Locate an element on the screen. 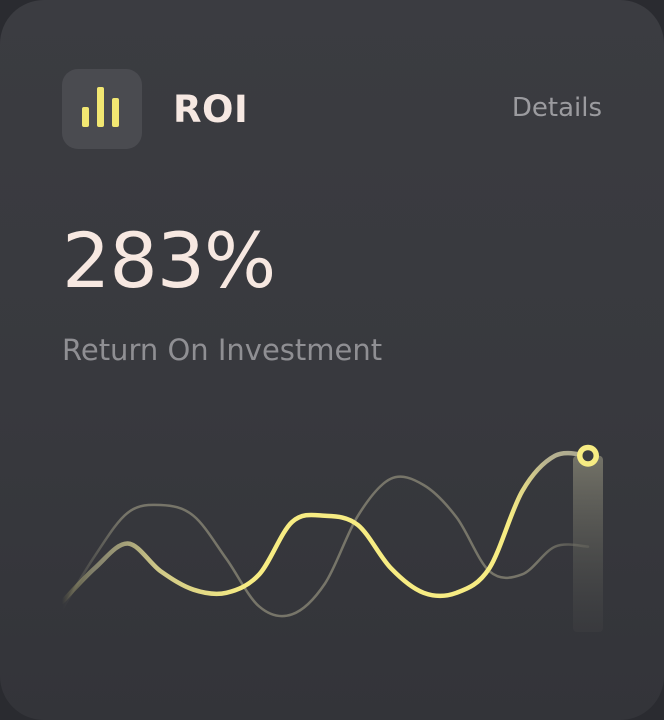  roi-label: Return On Investment is located at coordinates (222, 350).